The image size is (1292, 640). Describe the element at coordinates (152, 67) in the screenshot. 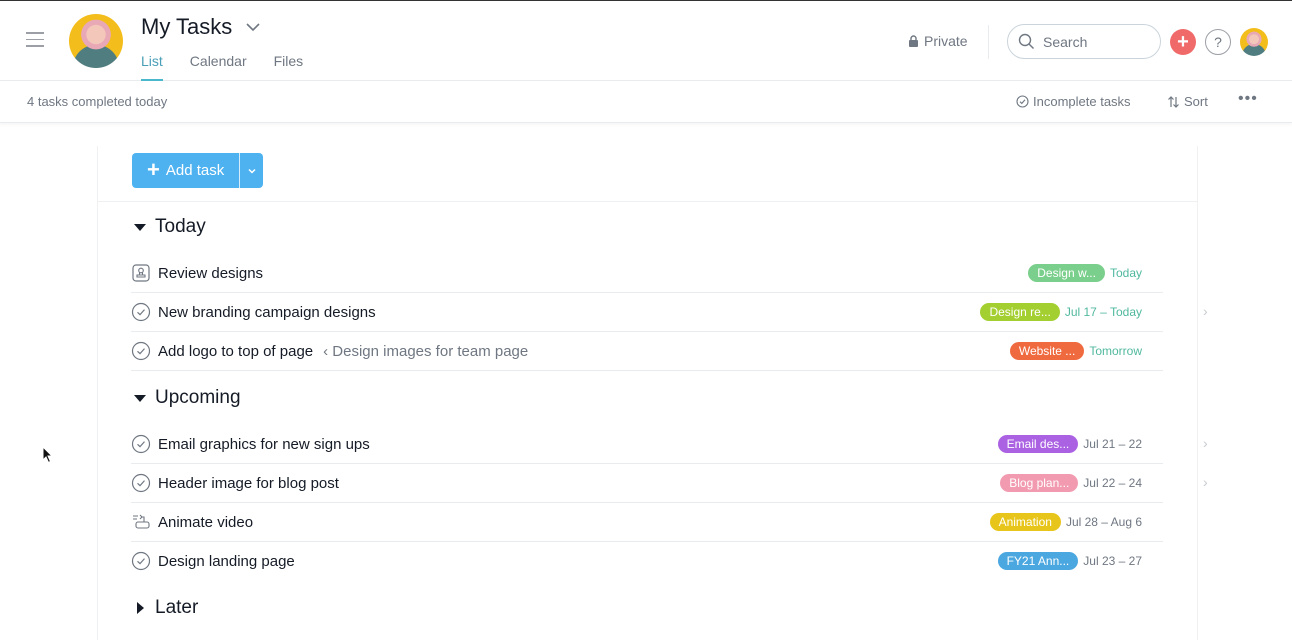

I see `tab-list: List` at that location.